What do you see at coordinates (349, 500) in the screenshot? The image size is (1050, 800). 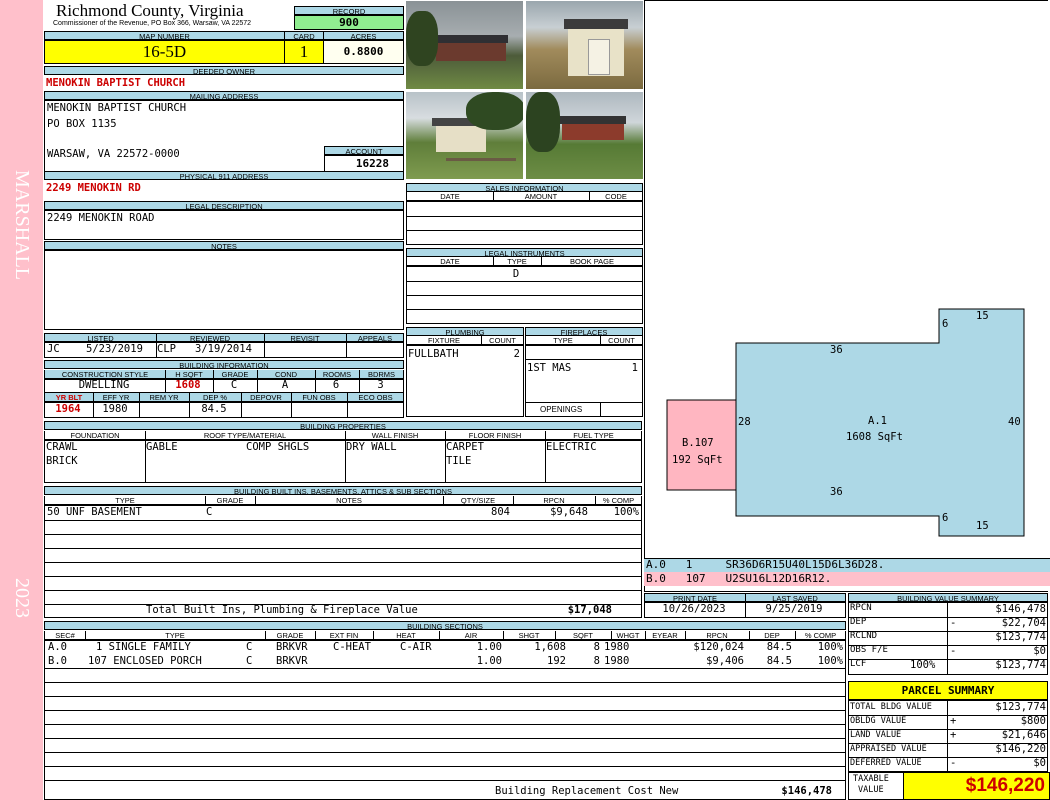 I see `bi-col-notes: NOTES` at bounding box center [349, 500].